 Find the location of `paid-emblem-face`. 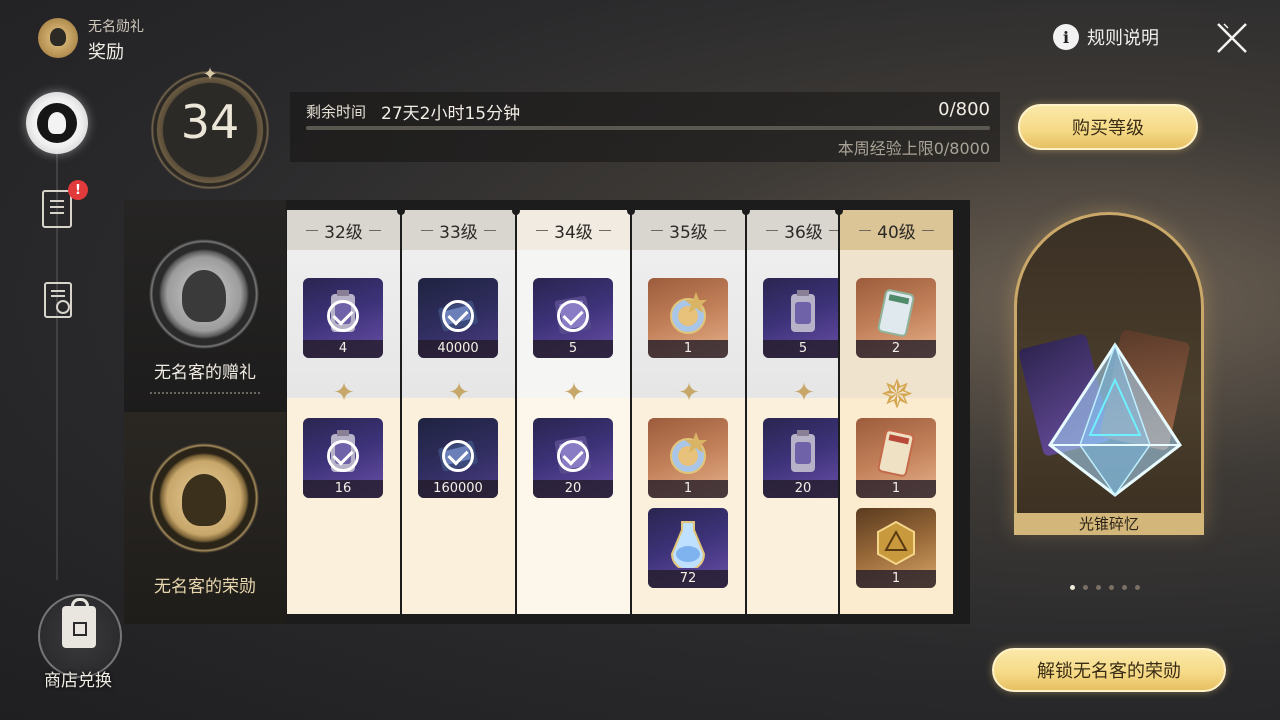

paid-emblem-face is located at coordinates (204, 500).